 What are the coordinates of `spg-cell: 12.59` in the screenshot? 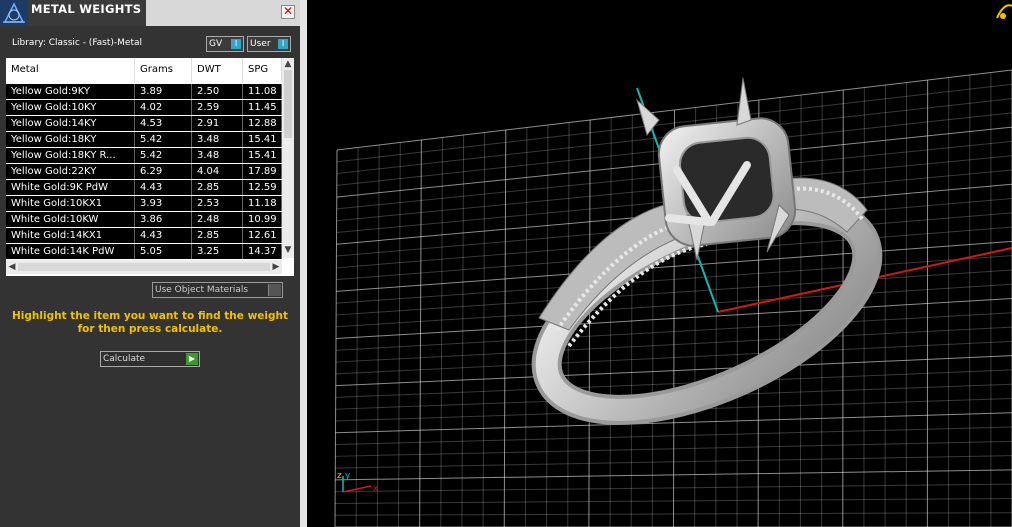 It's located at (262, 187).